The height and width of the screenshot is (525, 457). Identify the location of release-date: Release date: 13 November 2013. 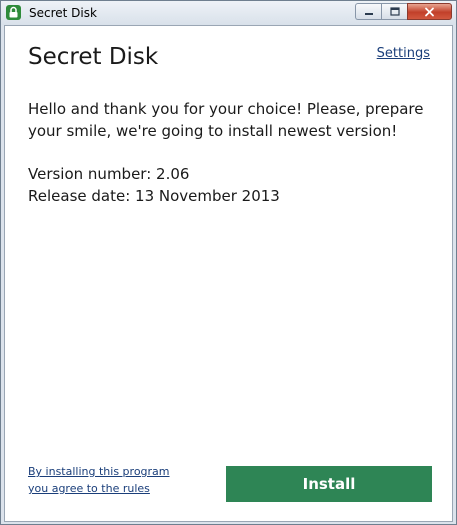
(154, 196).